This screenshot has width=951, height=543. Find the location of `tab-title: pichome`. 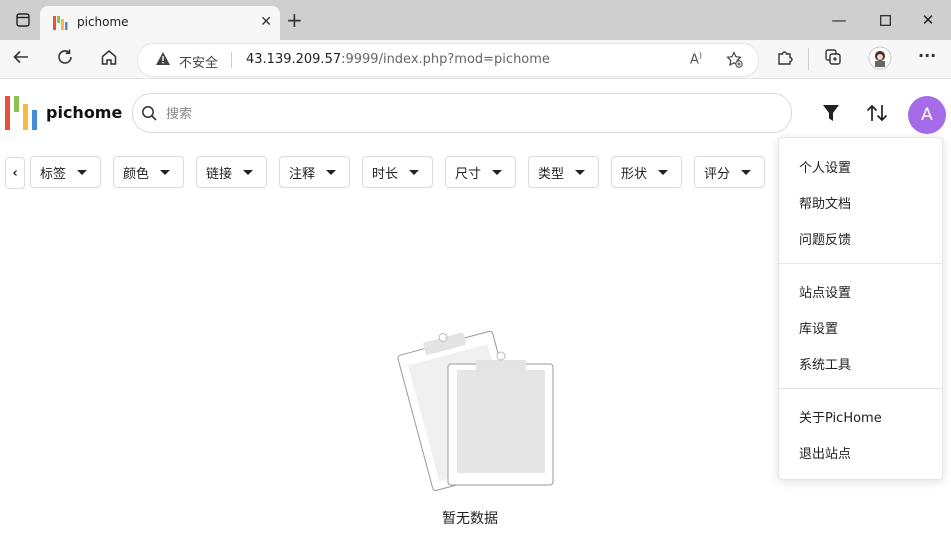

tab-title: pichome is located at coordinates (103, 22).